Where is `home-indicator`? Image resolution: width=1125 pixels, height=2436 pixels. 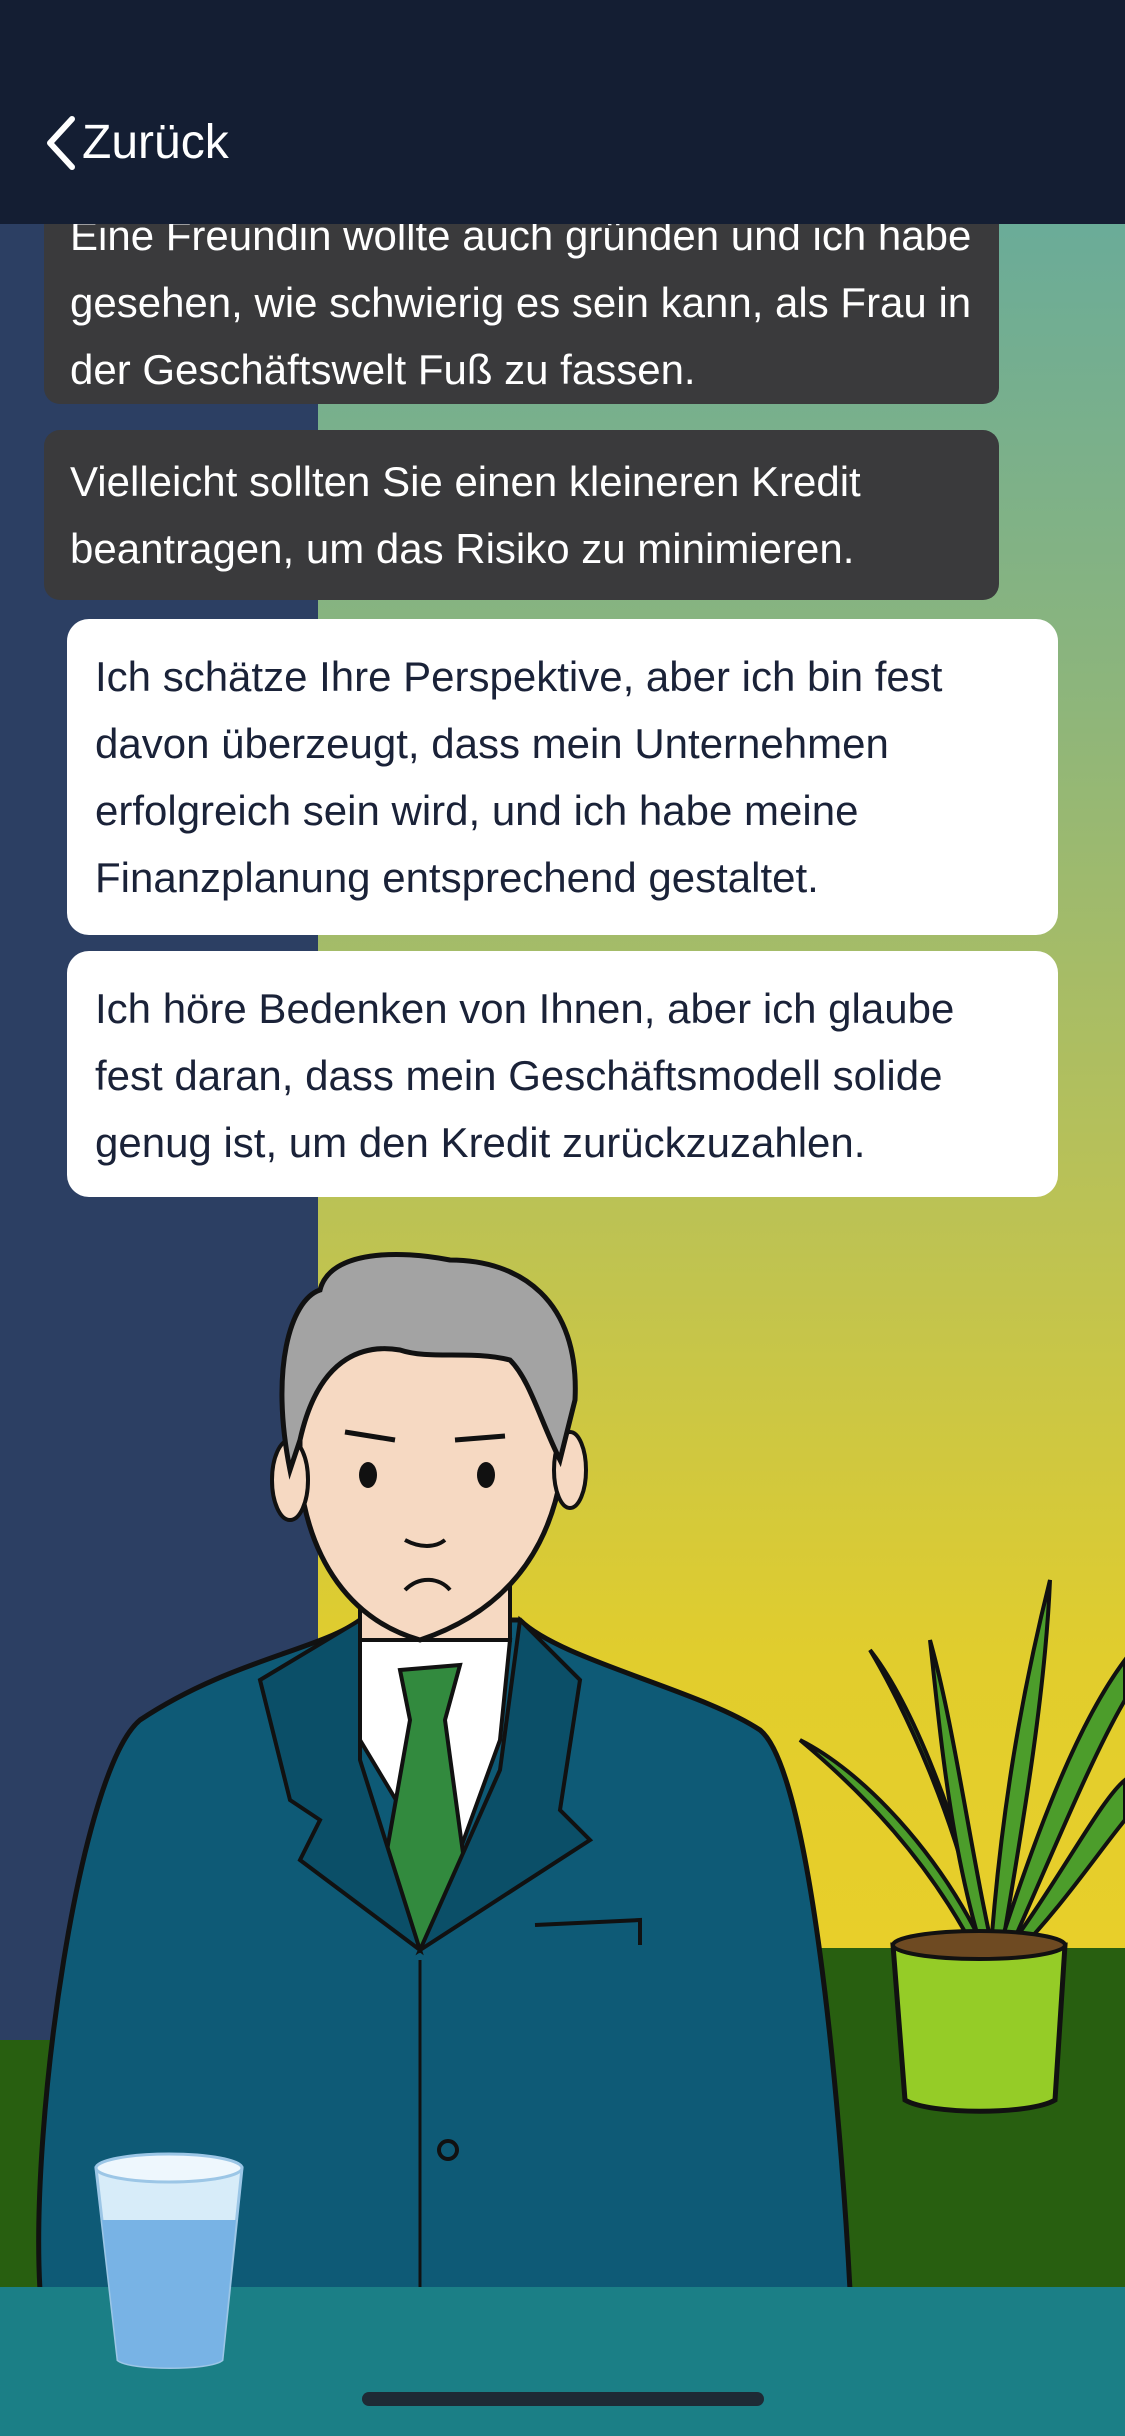
home-indicator is located at coordinates (563, 2399).